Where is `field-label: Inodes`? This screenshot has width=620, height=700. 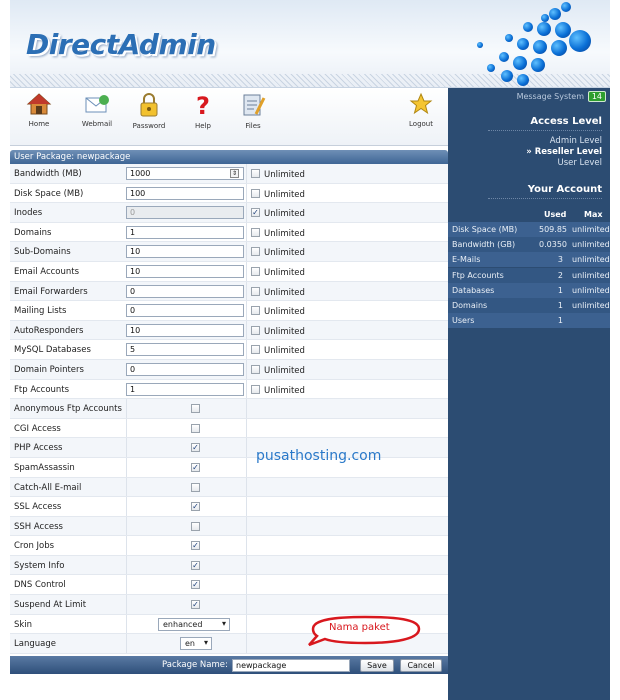
field-label: Inodes is located at coordinates (28, 213).